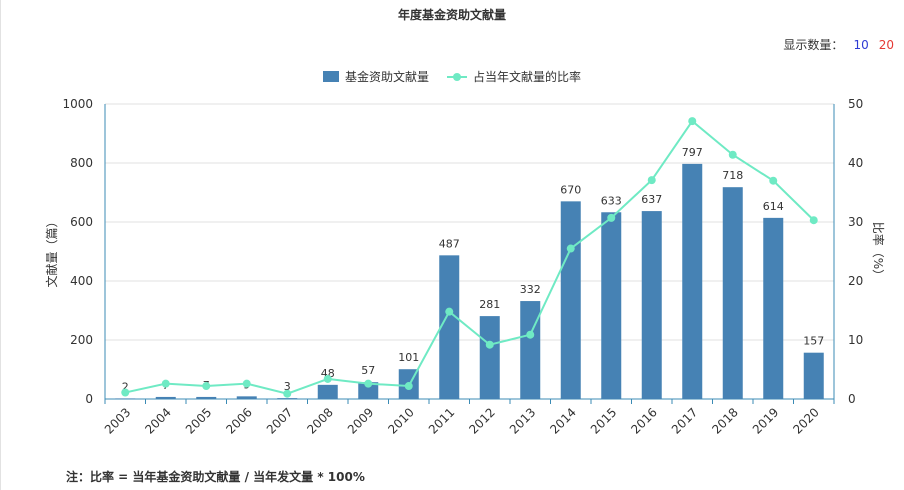  What do you see at coordinates (878, 251) in the screenshot?
I see `y-right-axis-title: 比率（%）` at bounding box center [878, 251].